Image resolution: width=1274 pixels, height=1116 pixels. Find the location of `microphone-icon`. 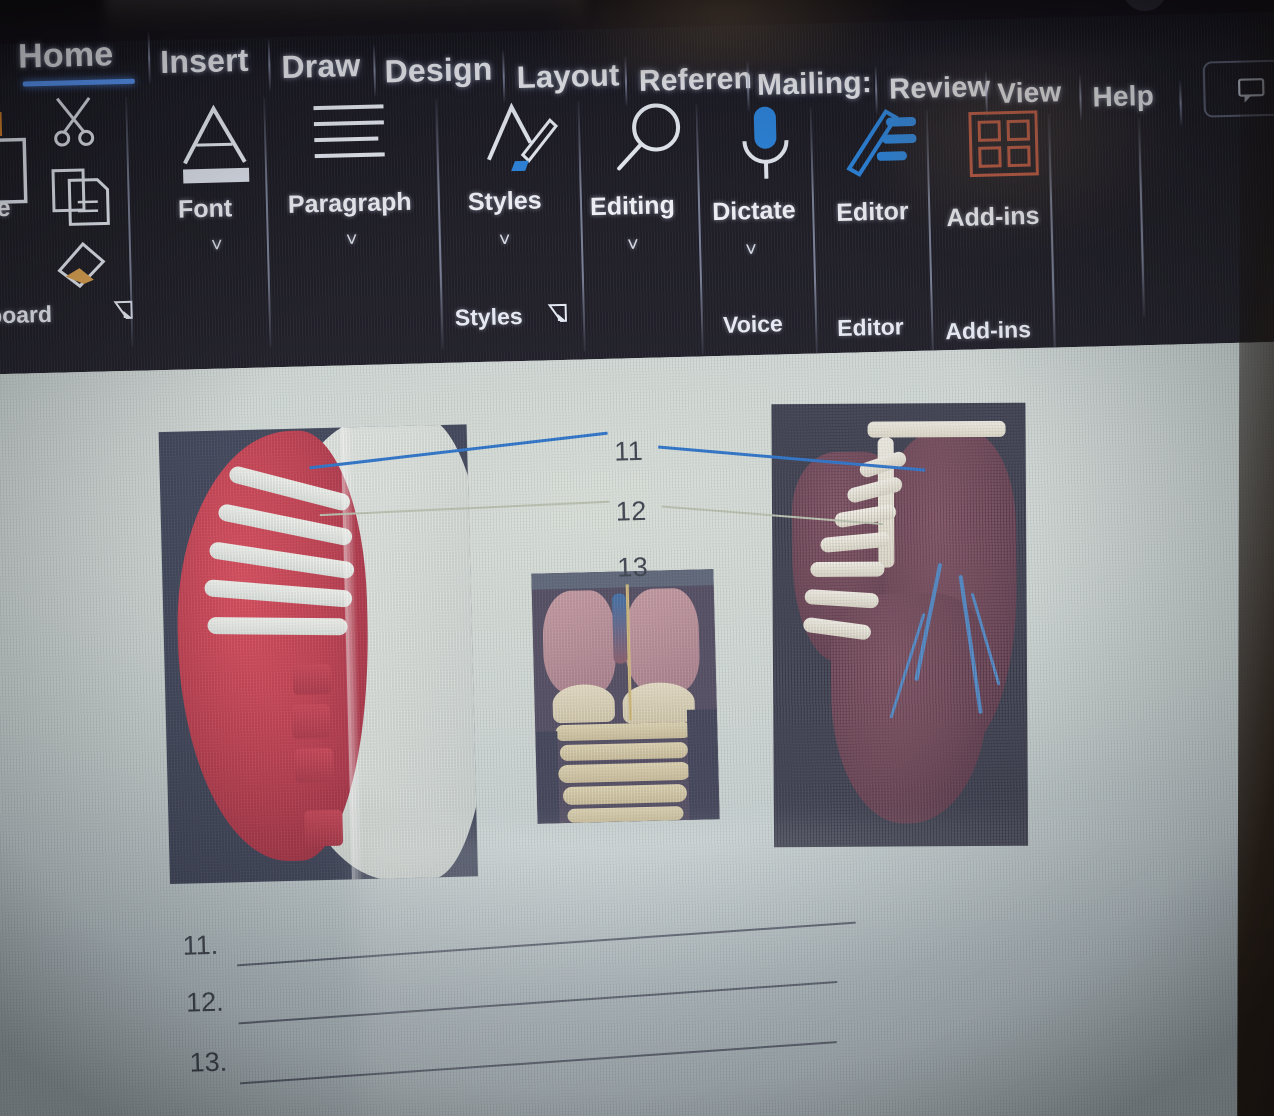

microphone-icon is located at coordinates (766, 146).